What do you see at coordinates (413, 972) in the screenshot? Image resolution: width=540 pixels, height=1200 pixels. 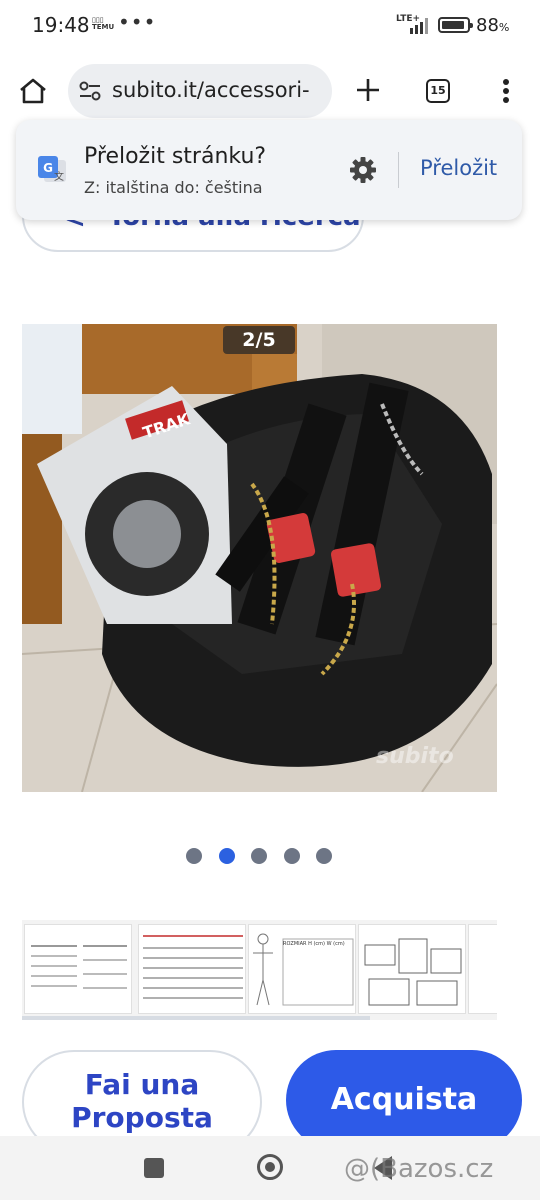 I see `assembly-diagram` at bounding box center [413, 972].